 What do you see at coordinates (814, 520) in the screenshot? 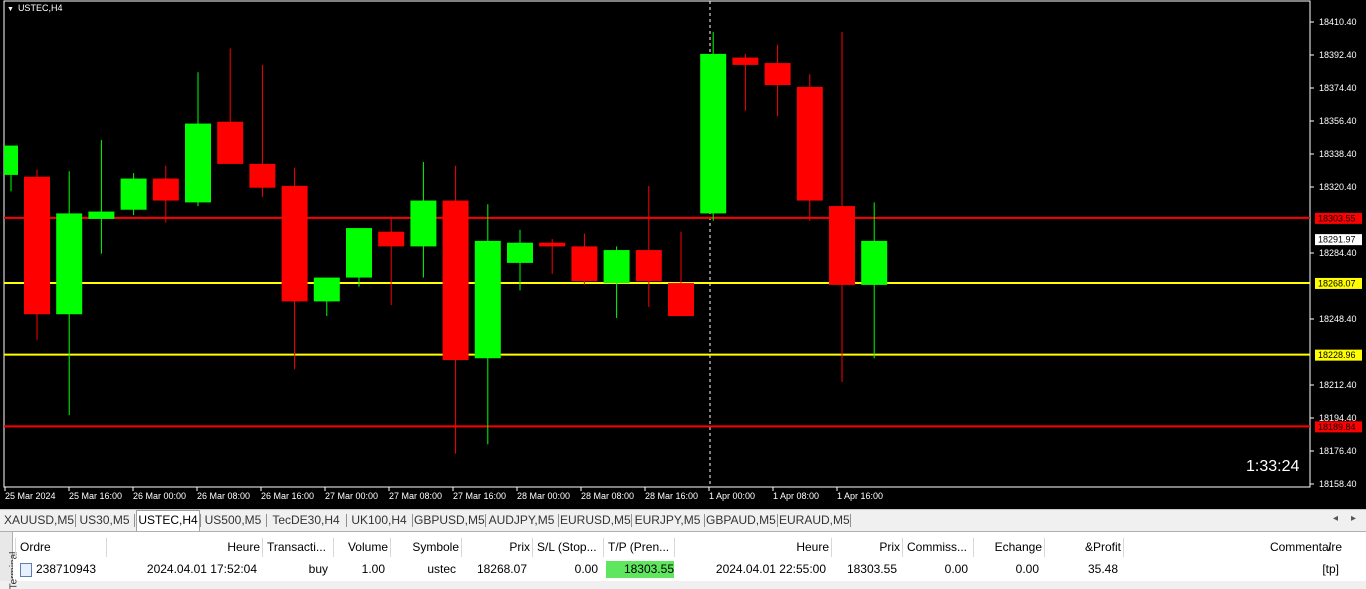
I see `tab-euraud-m5: EURAUD,M5` at bounding box center [814, 520].